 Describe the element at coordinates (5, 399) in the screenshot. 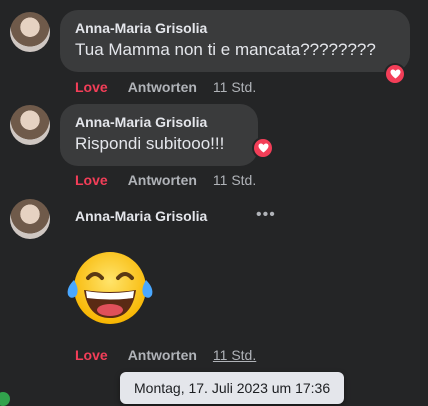

I see `online-status-icon` at that location.